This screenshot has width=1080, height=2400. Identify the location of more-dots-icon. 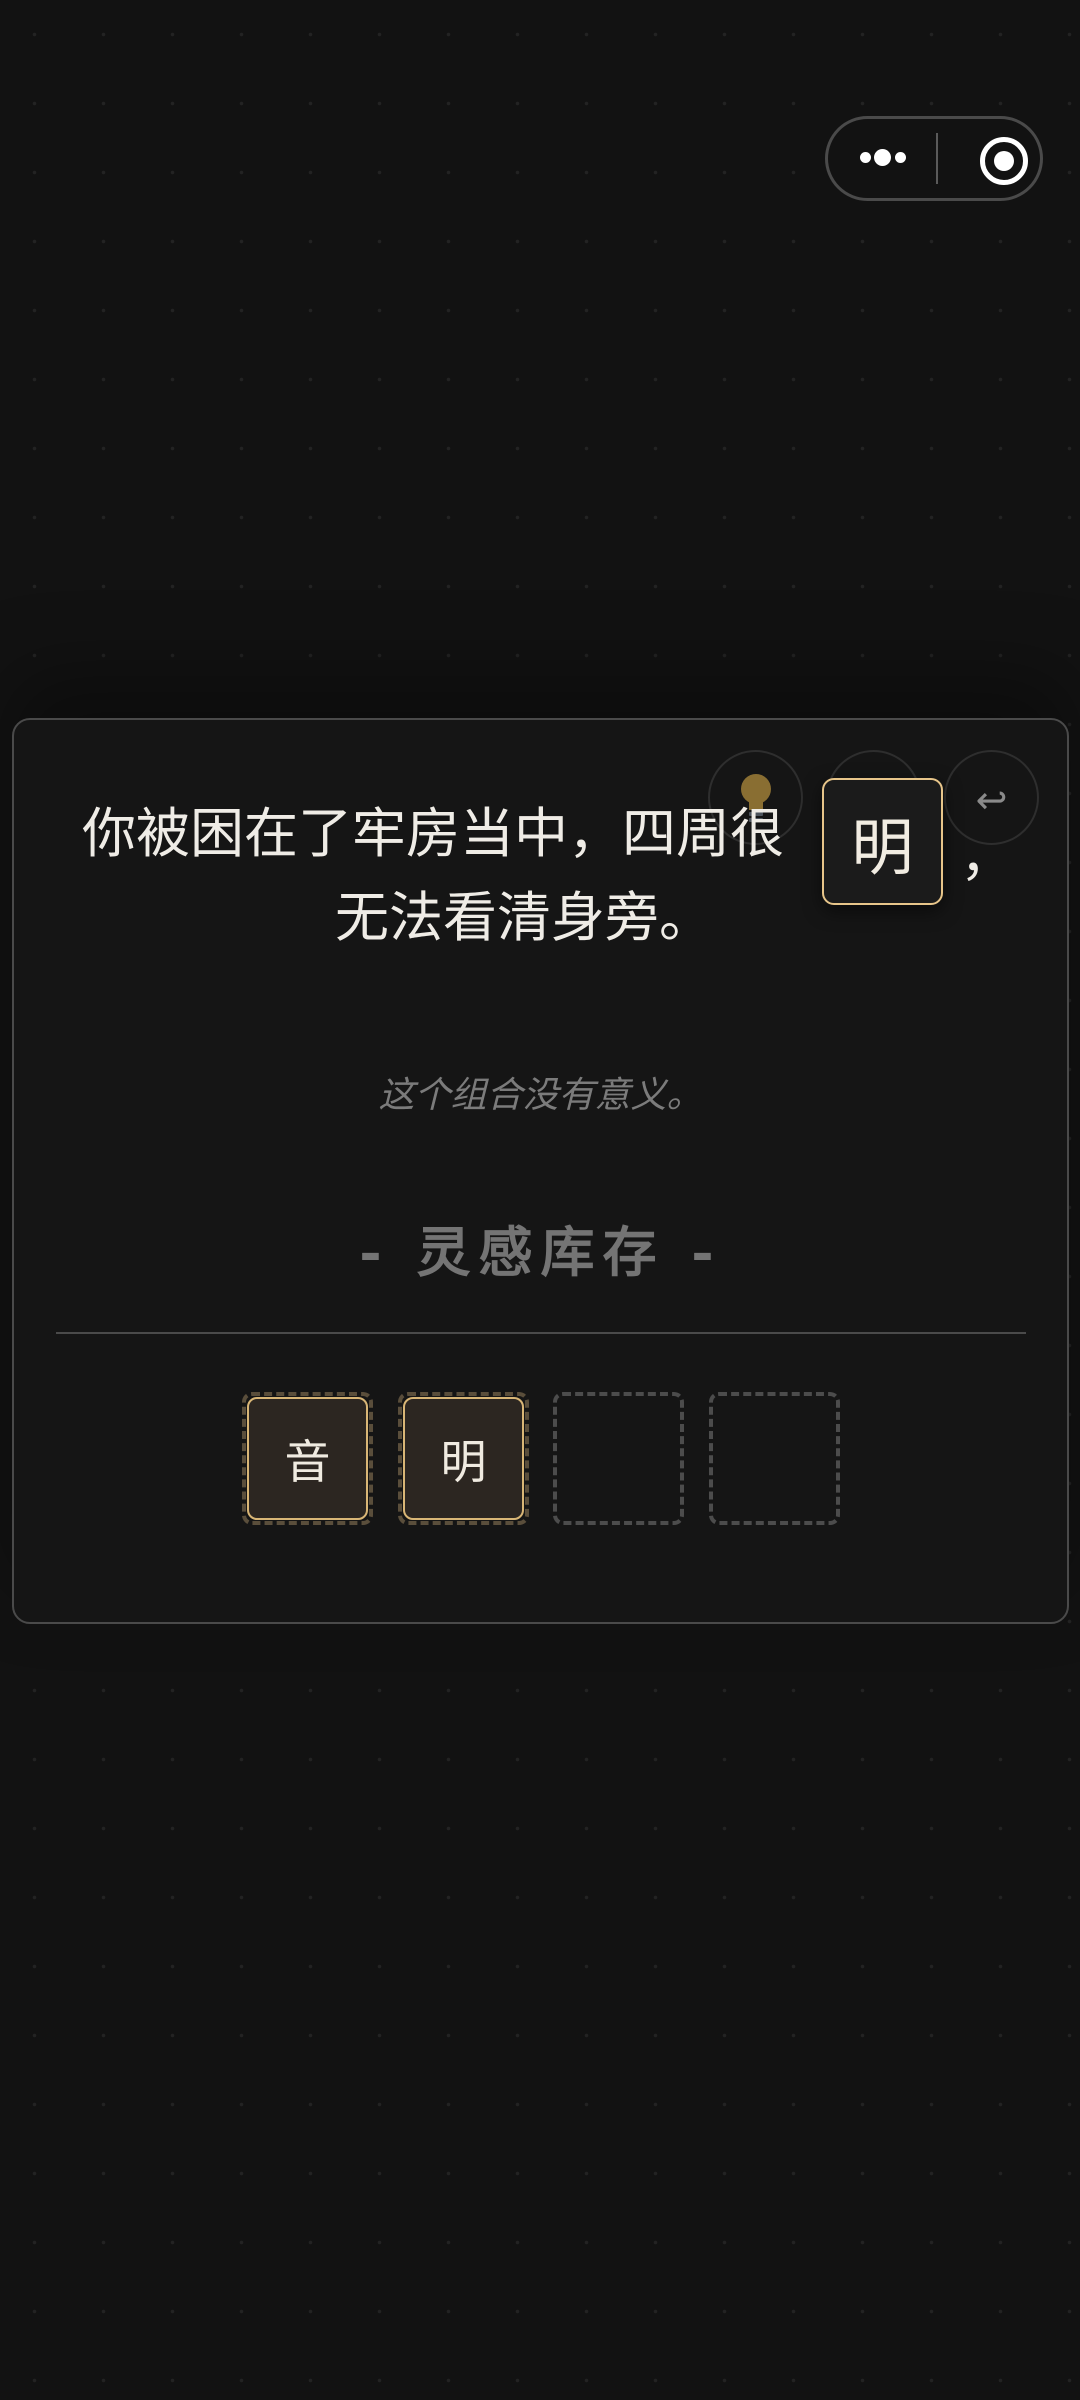
(882, 158).